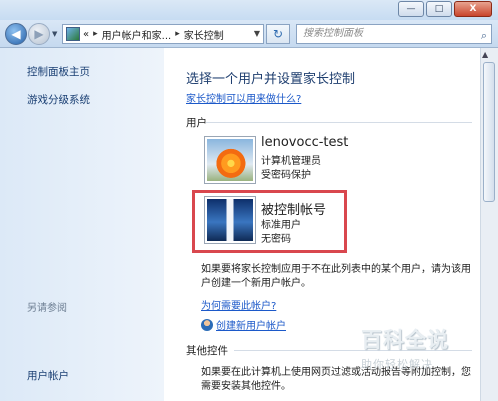  I want to click on breadcrumb-parental-controls: 家长控制, so click(204, 34).